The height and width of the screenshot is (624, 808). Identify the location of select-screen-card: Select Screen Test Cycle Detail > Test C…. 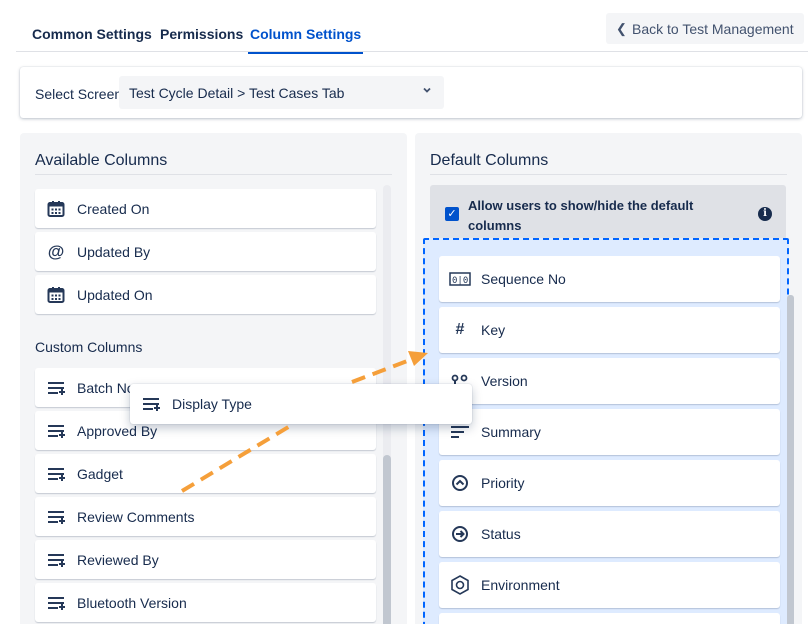
(411, 92).